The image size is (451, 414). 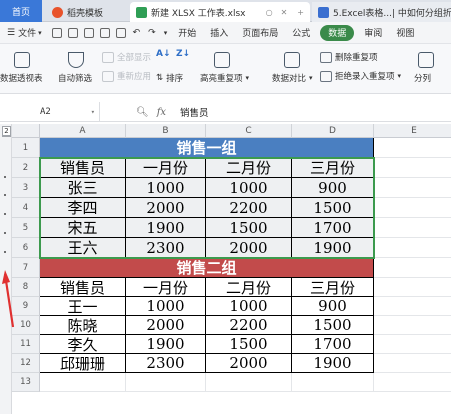 What do you see at coordinates (333, 287) in the screenshot?
I see `group2-header-cell: 三月份` at bounding box center [333, 287].